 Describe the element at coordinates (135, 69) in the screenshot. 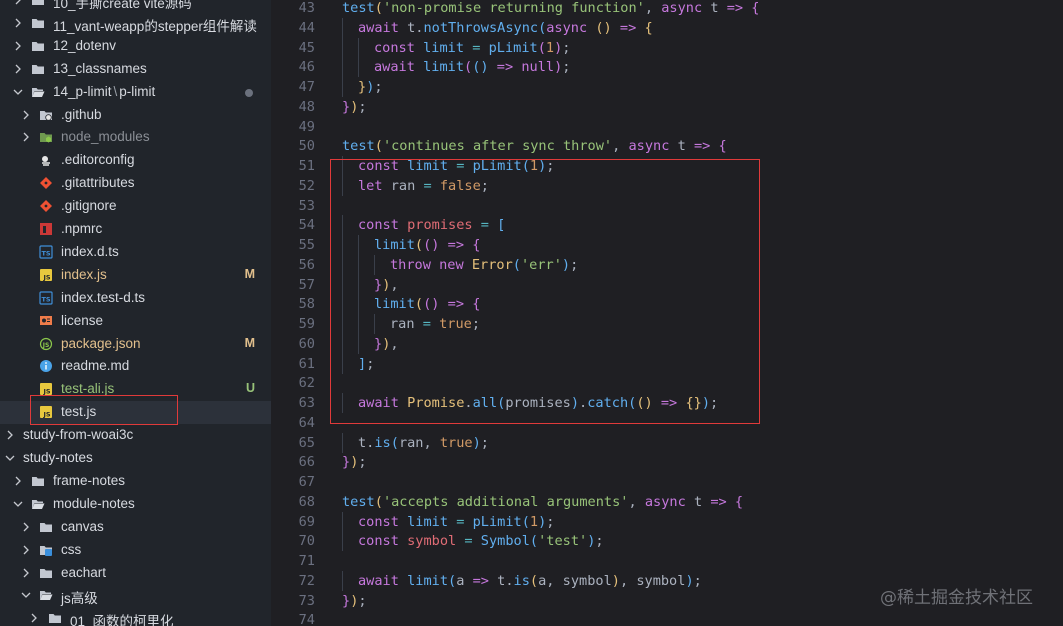

I see `tree-item: 13_classnames` at that location.